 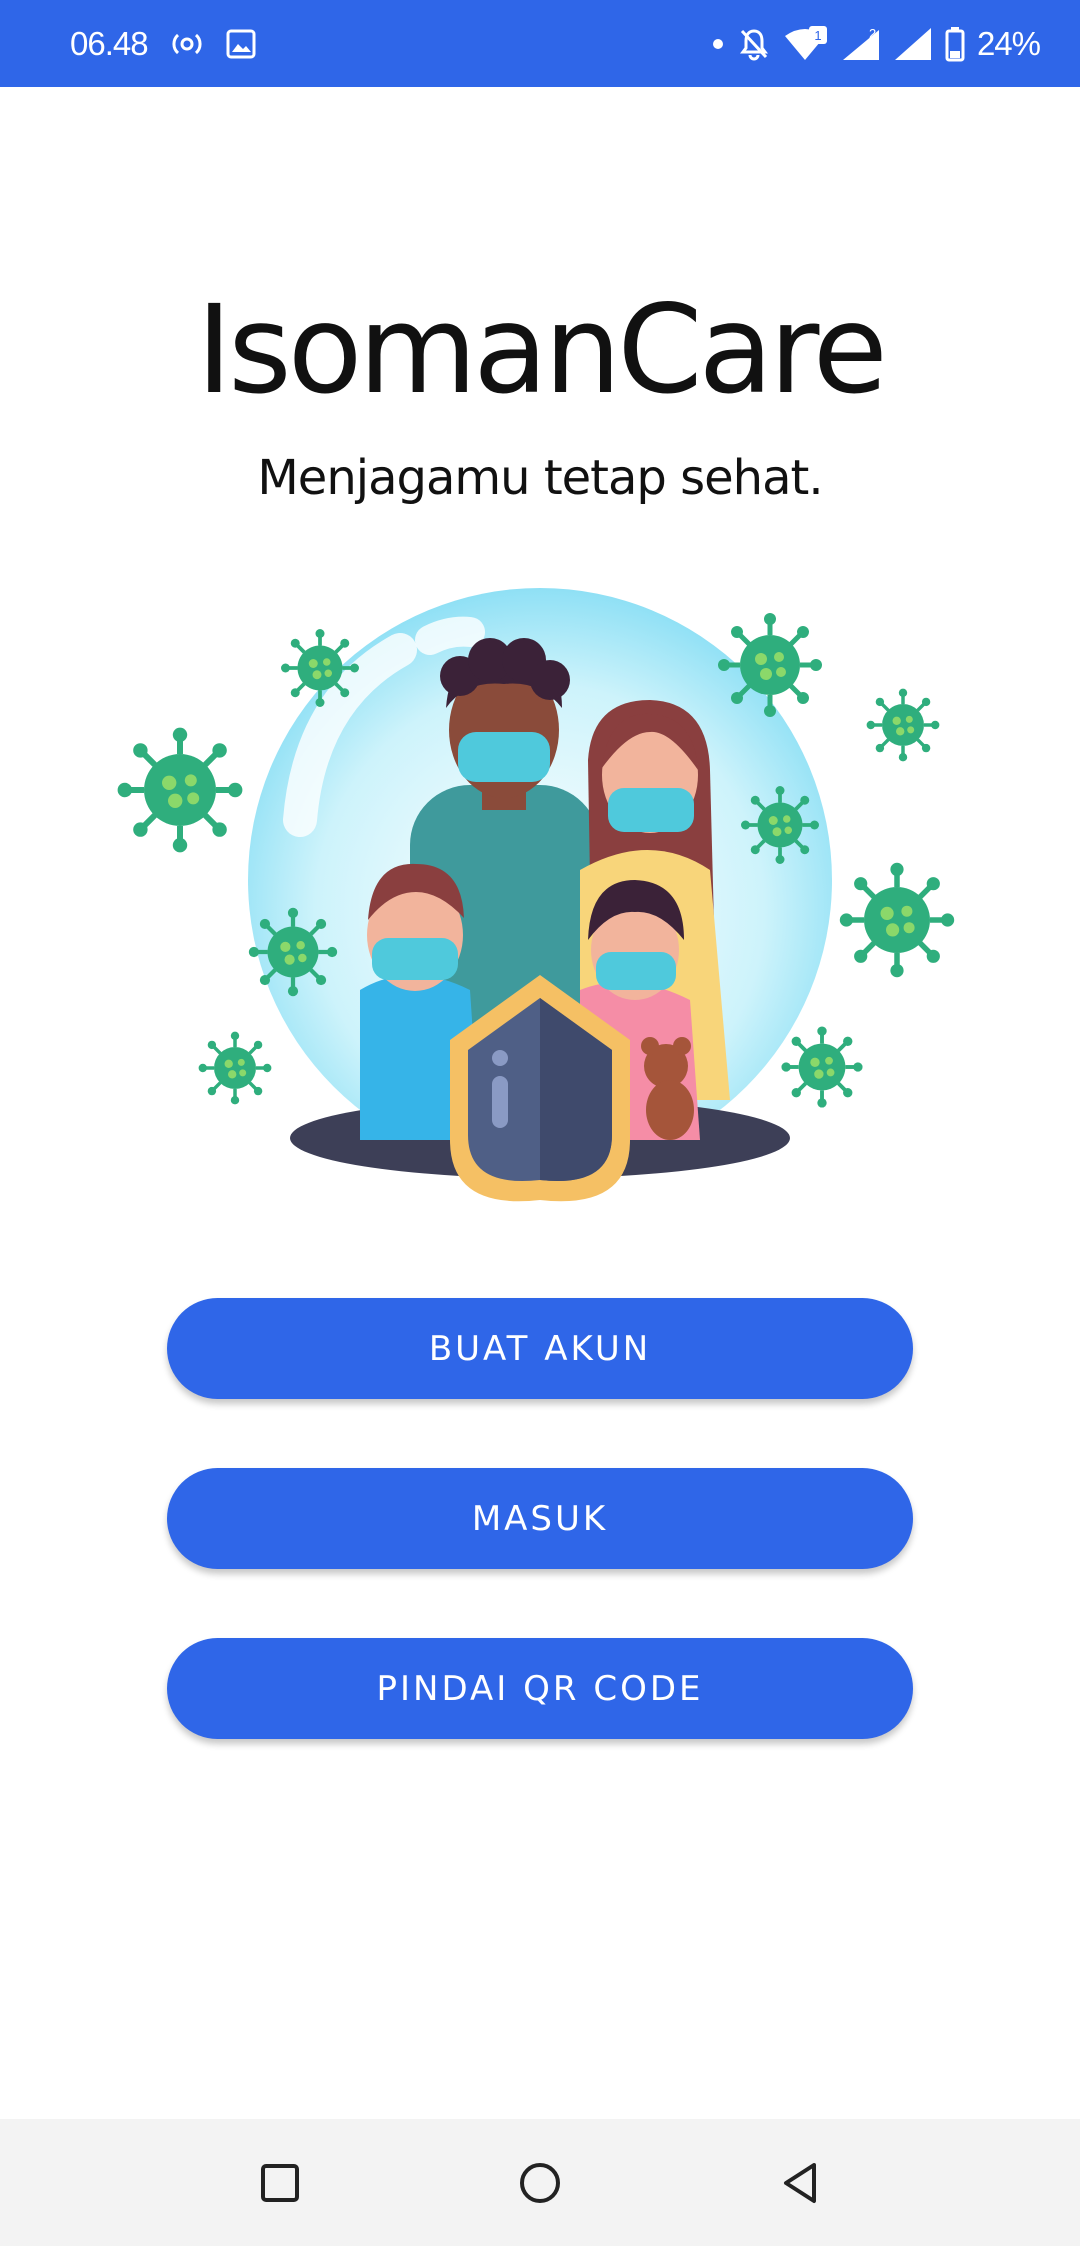 I want to click on battery-icon, so click(x=955, y=44).